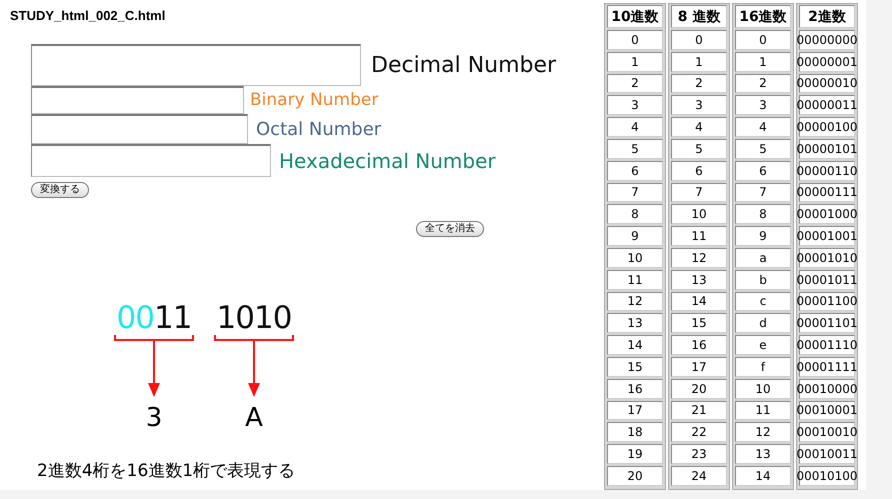 Image resolution: width=892 pixels, height=499 pixels. I want to click on table-cell: 21, so click(699, 410).